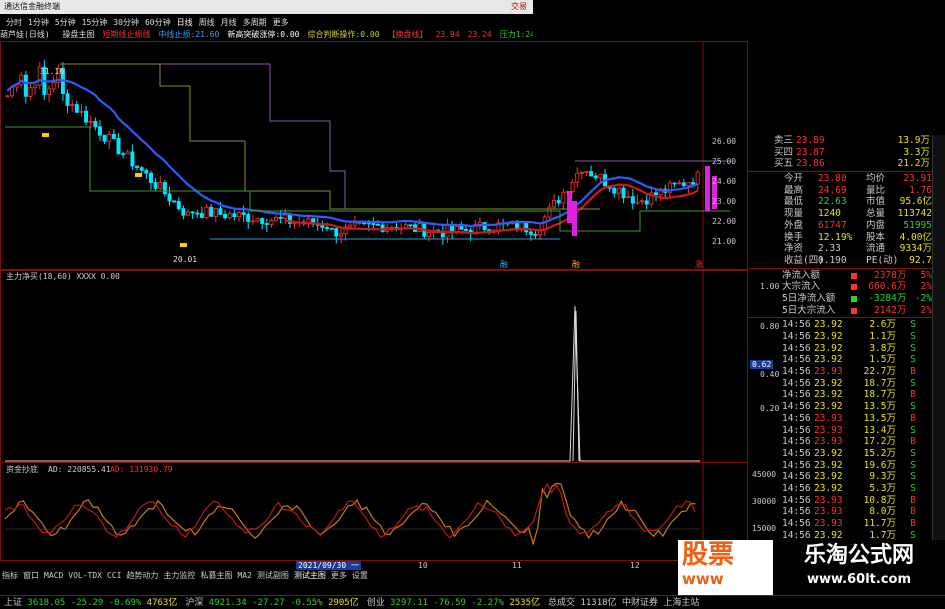  Describe the element at coordinates (840, 395) in the screenshot. I see `tick-row: 14:56 23.92 18.7万 B` at that location.